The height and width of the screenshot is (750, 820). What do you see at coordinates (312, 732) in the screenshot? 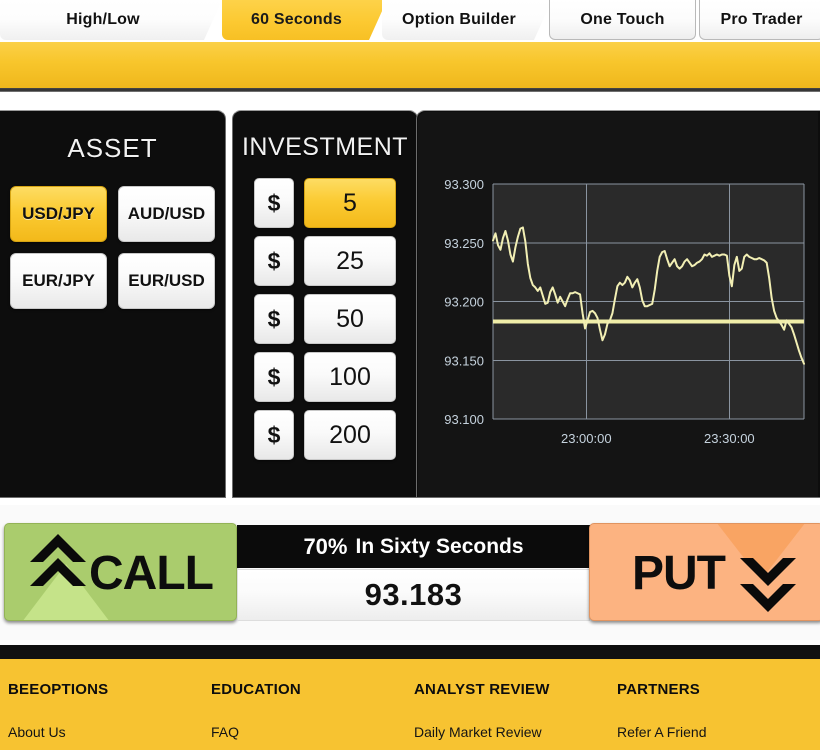
I see `footer-link-faq: FAQ` at bounding box center [312, 732].